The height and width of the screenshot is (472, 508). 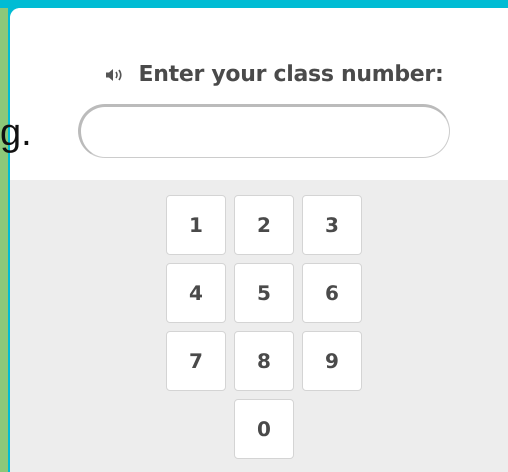 I want to click on number-key: 8, so click(x=264, y=361).